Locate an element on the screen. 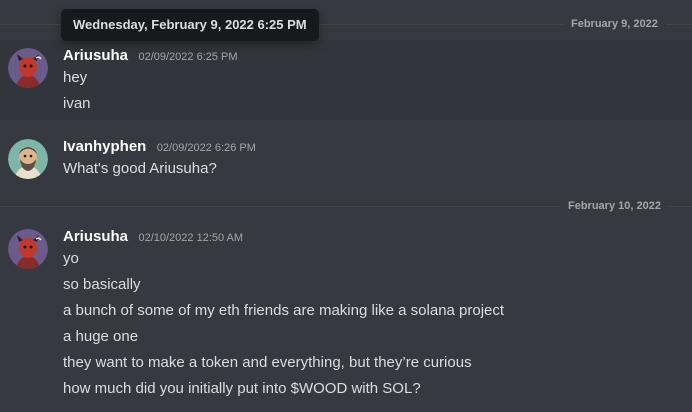 The width and height of the screenshot is (692, 412). message-timestamp: 02/10/2022 12:50 AM is located at coordinates (190, 238).